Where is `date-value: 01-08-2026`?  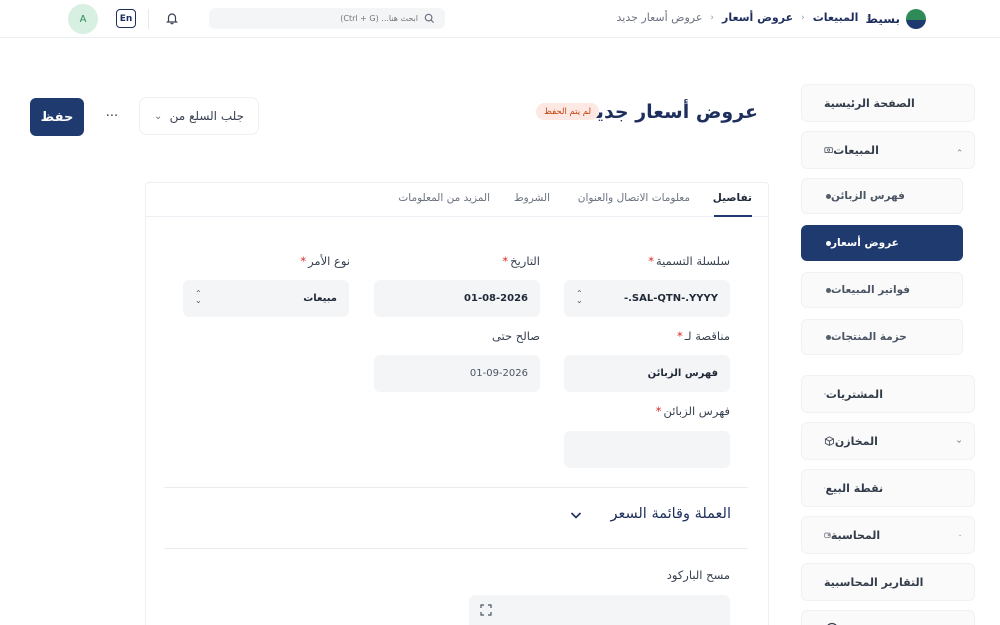
date-value: 01-08-2026 is located at coordinates (496, 298).